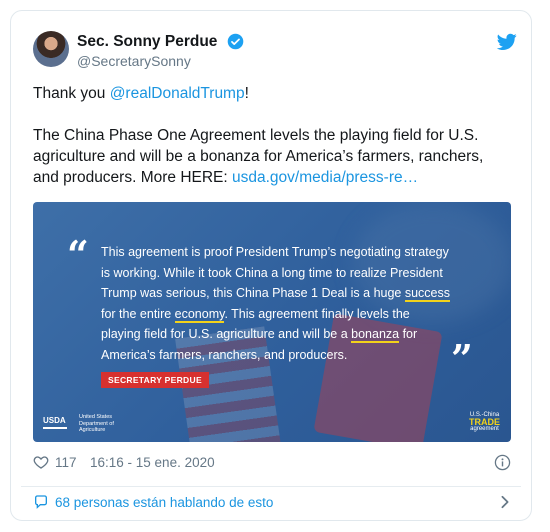 The image size is (550, 532). Describe the element at coordinates (78, 254) in the screenshot. I see `open-quote-mark: “` at that location.